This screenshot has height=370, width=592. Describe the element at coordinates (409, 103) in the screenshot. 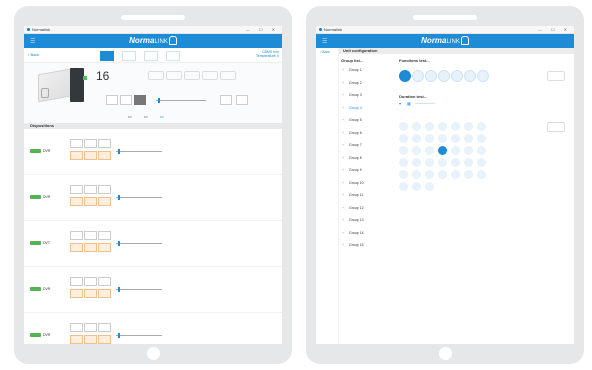

I see `calendar-icon: ▦` at that location.